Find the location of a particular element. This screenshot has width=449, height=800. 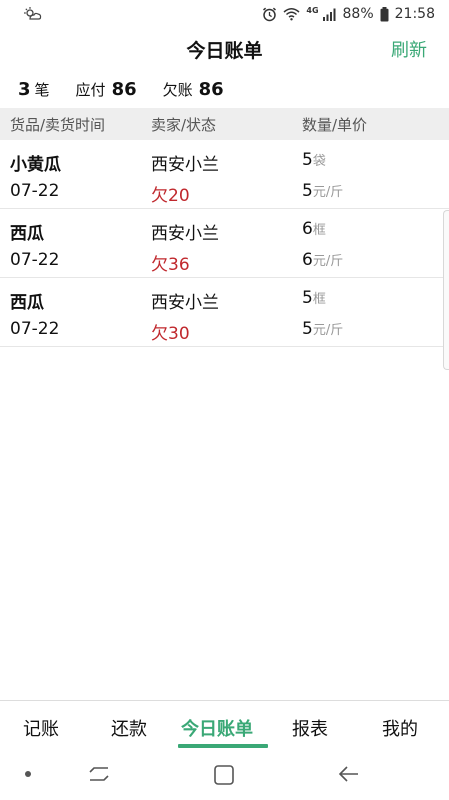

nav-report: 报表 is located at coordinates (310, 728).